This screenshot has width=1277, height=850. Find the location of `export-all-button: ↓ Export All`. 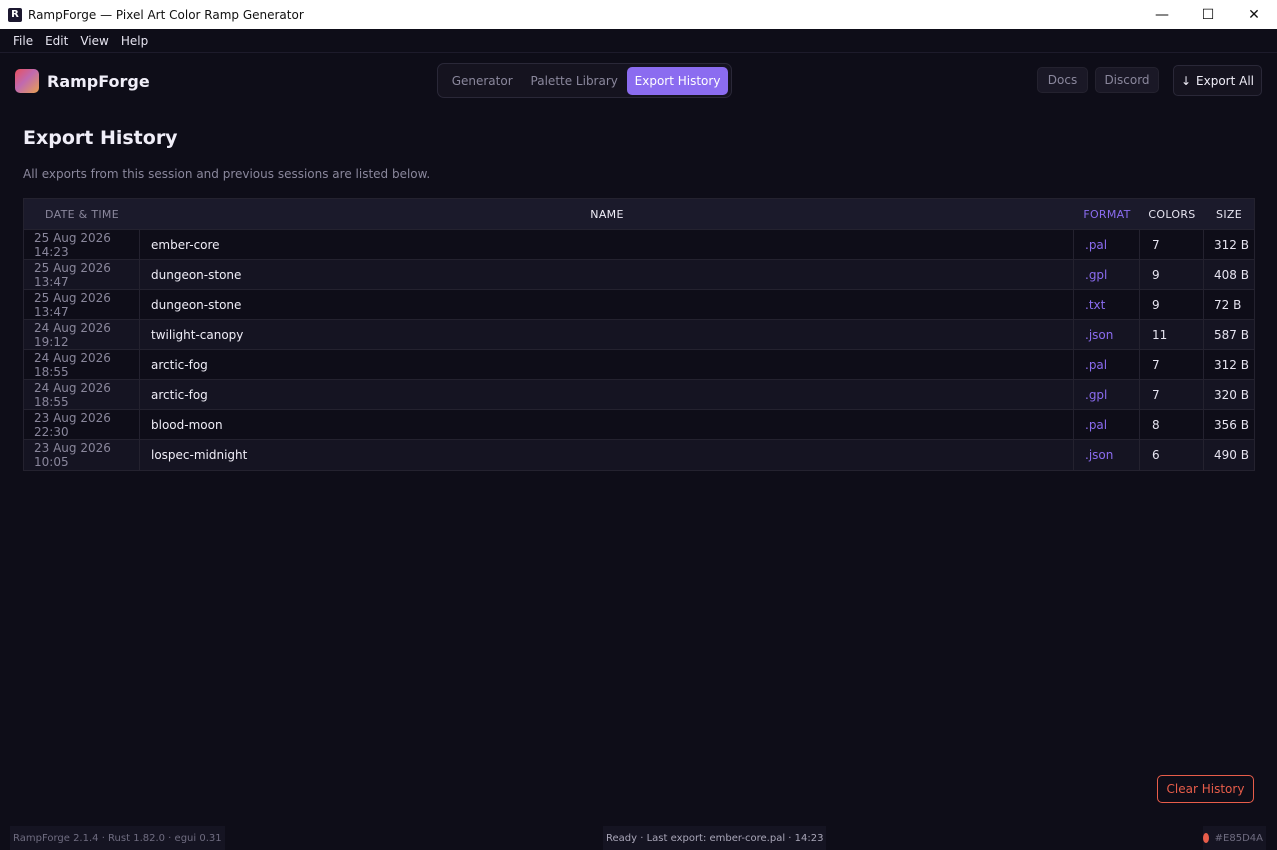

export-all-button: ↓ Export All is located at coordinates (1217, 80).